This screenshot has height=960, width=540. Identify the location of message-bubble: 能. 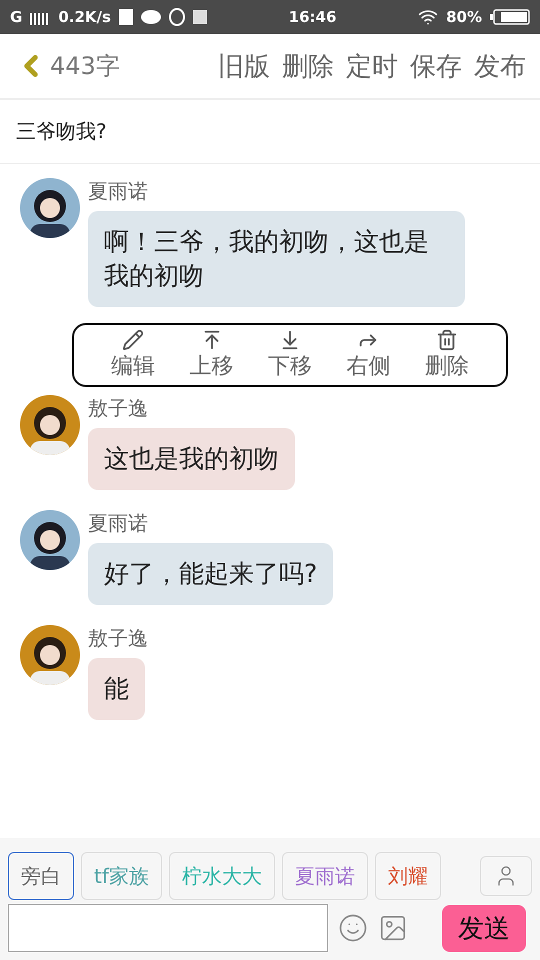
(116, 689).